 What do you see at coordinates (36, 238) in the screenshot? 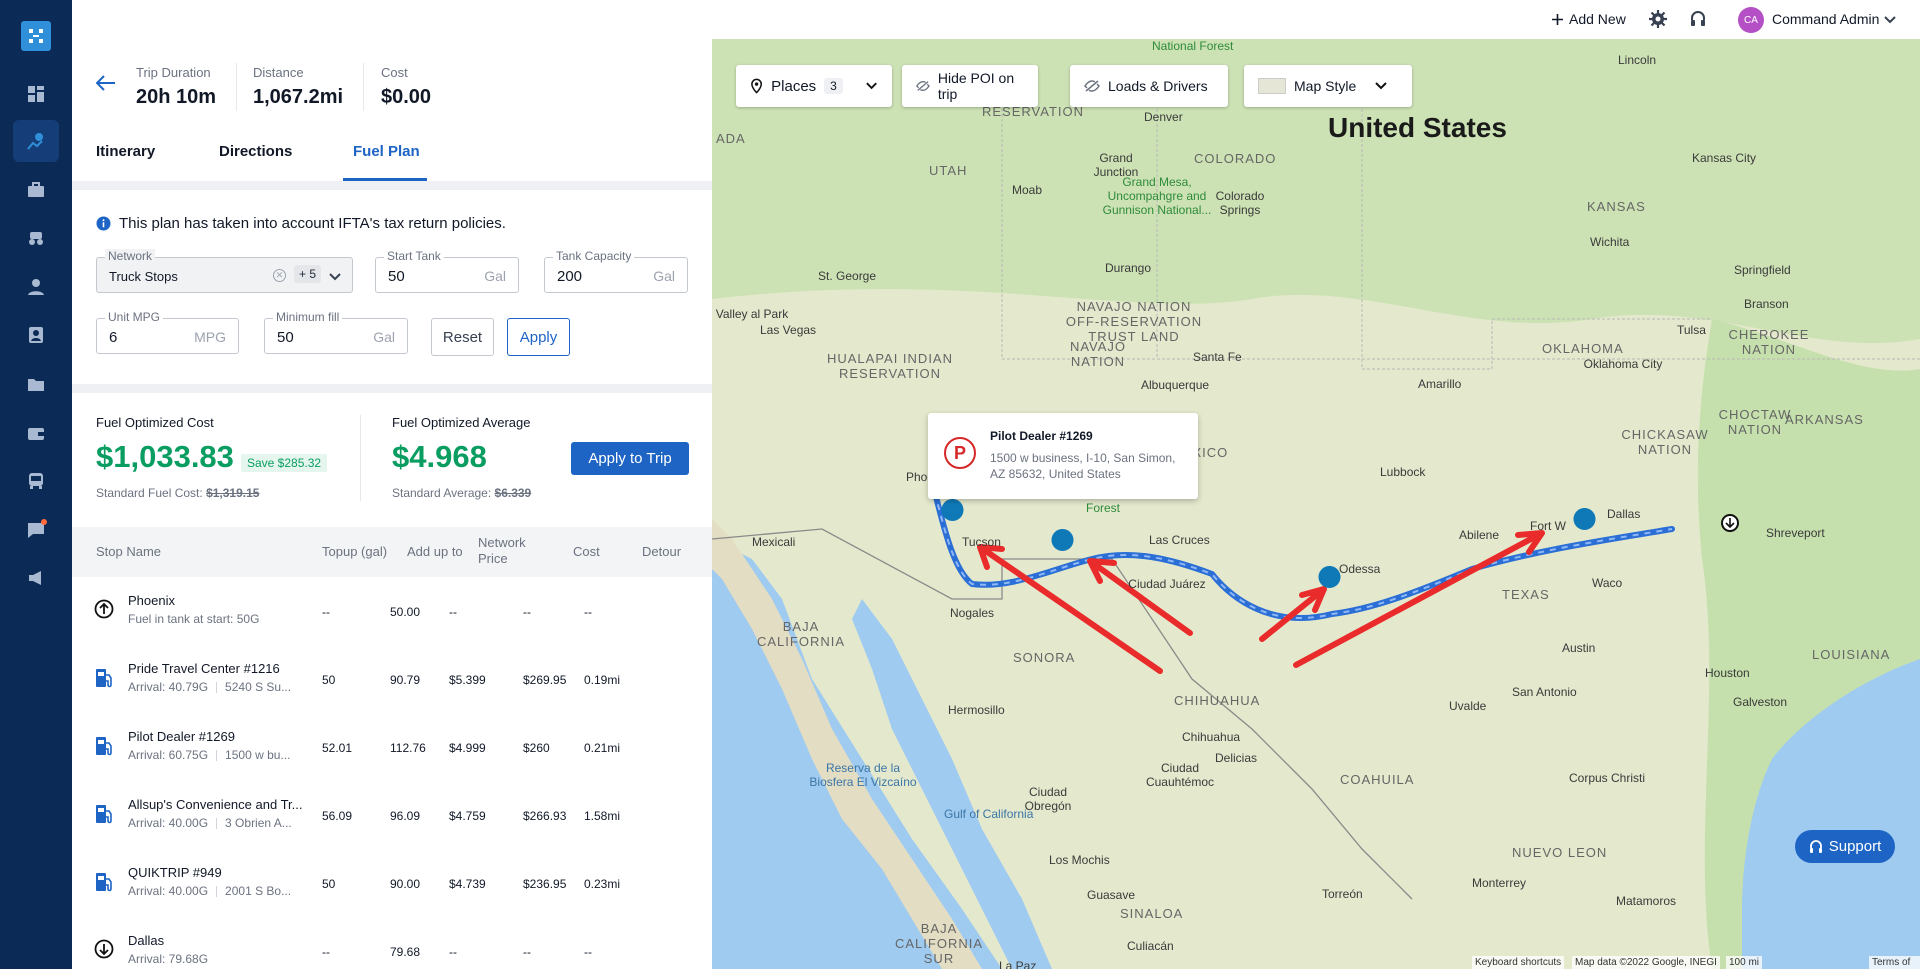
I see `nav-fleet-icon` at bounding box center [36, 238].